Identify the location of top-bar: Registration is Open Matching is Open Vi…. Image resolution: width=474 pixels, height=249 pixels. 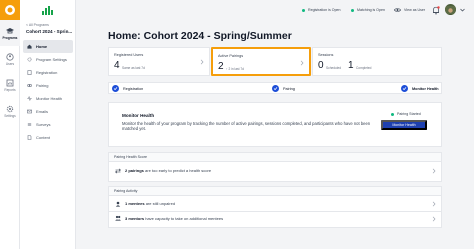
(275, 10).